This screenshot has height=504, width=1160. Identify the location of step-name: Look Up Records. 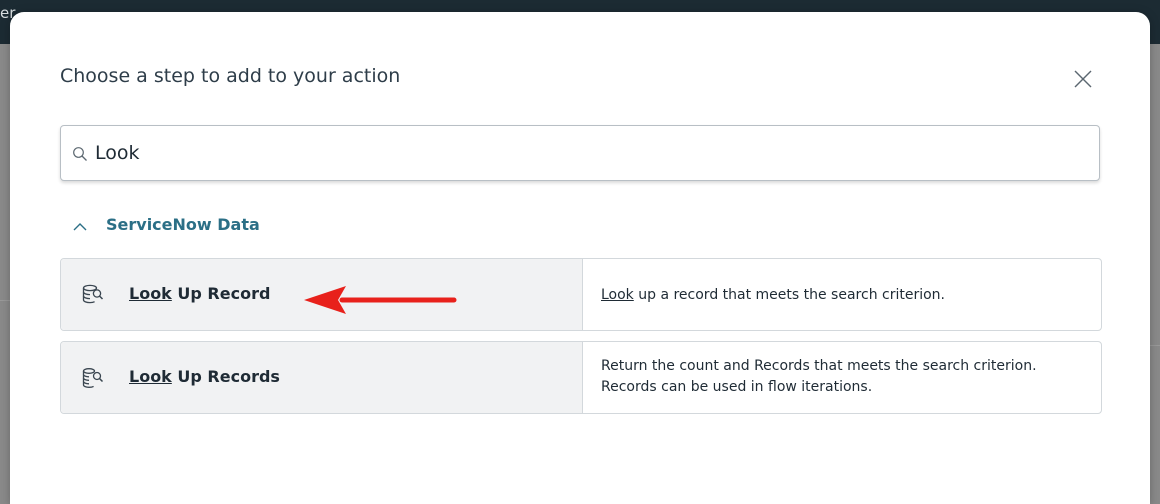
(204, 376).